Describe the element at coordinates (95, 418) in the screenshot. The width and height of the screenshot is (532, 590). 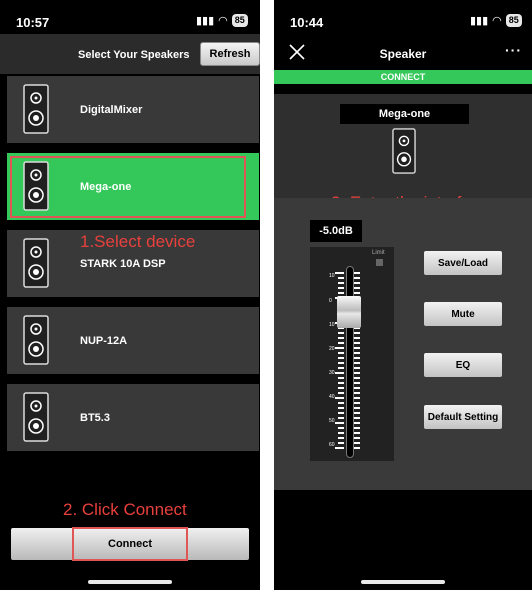
I see `device-label: BT5.3` at that location.